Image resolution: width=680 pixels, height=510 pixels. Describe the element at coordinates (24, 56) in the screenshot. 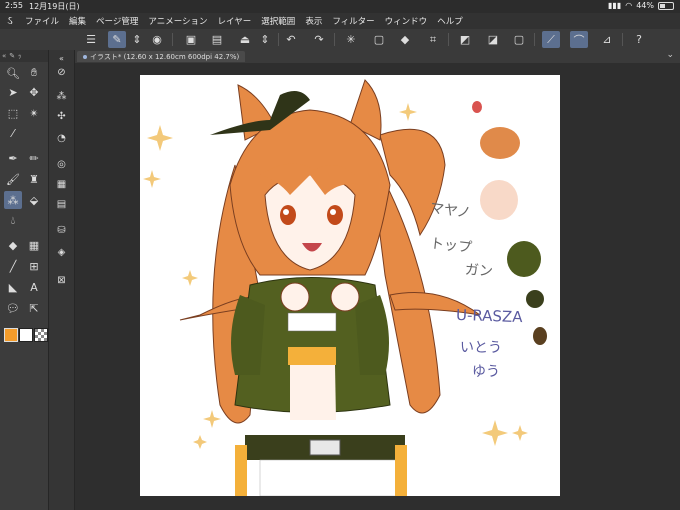

I see `tool-tabs: «✎ ｯ` at that location.